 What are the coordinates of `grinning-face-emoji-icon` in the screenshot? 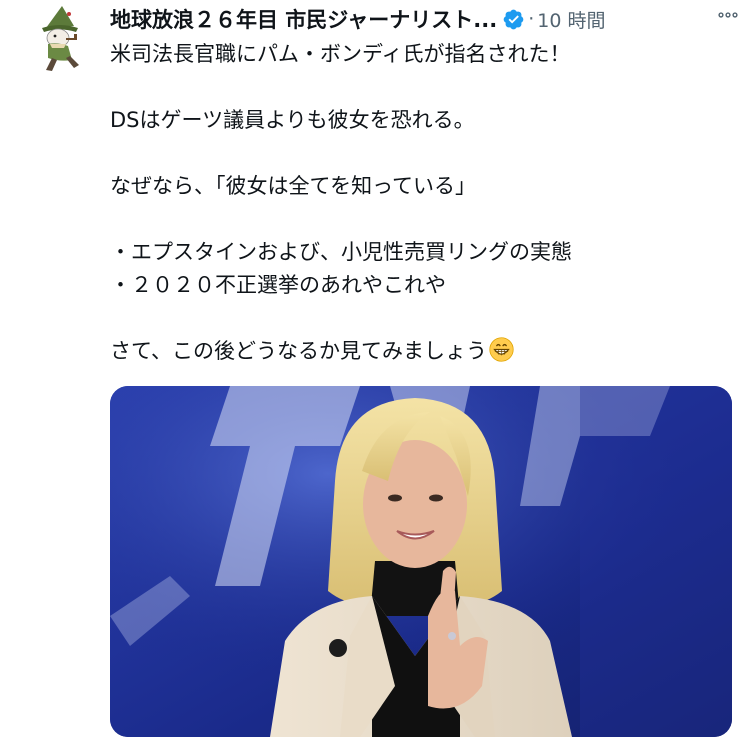 It's located at (501, 349).